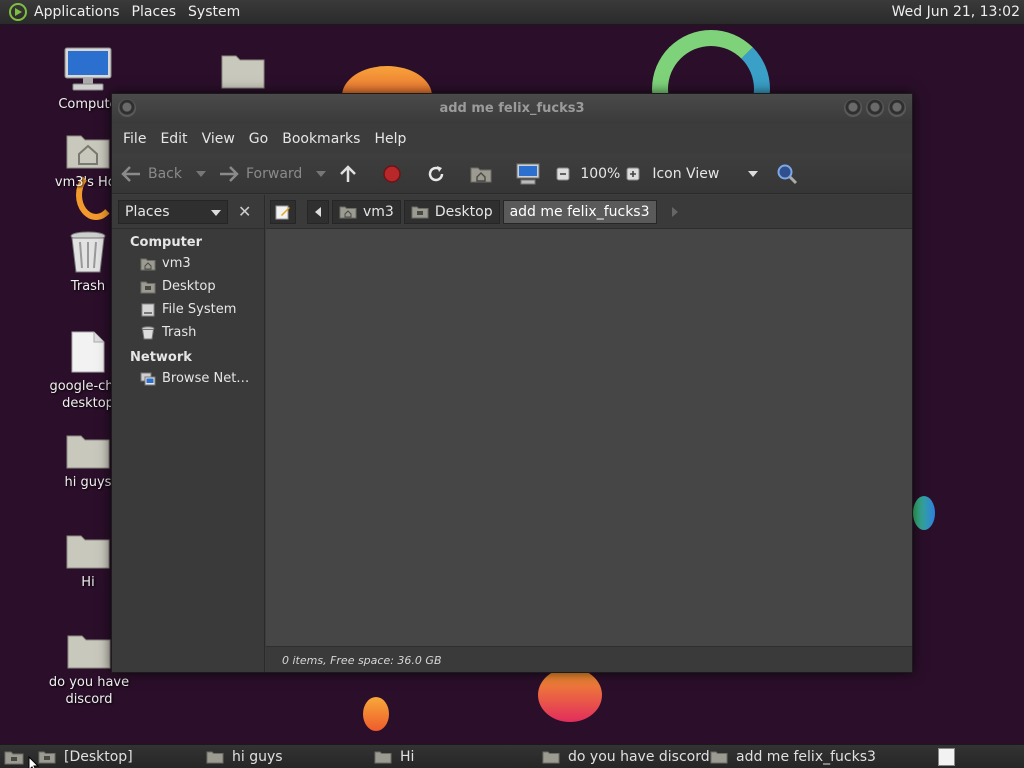 This screenshot has width=1024, height=768. What do you see at coordinates (166, 242) in the screenshot?
I see `sidebar-heading-computer: Computer` at bounding box center [166, 242].